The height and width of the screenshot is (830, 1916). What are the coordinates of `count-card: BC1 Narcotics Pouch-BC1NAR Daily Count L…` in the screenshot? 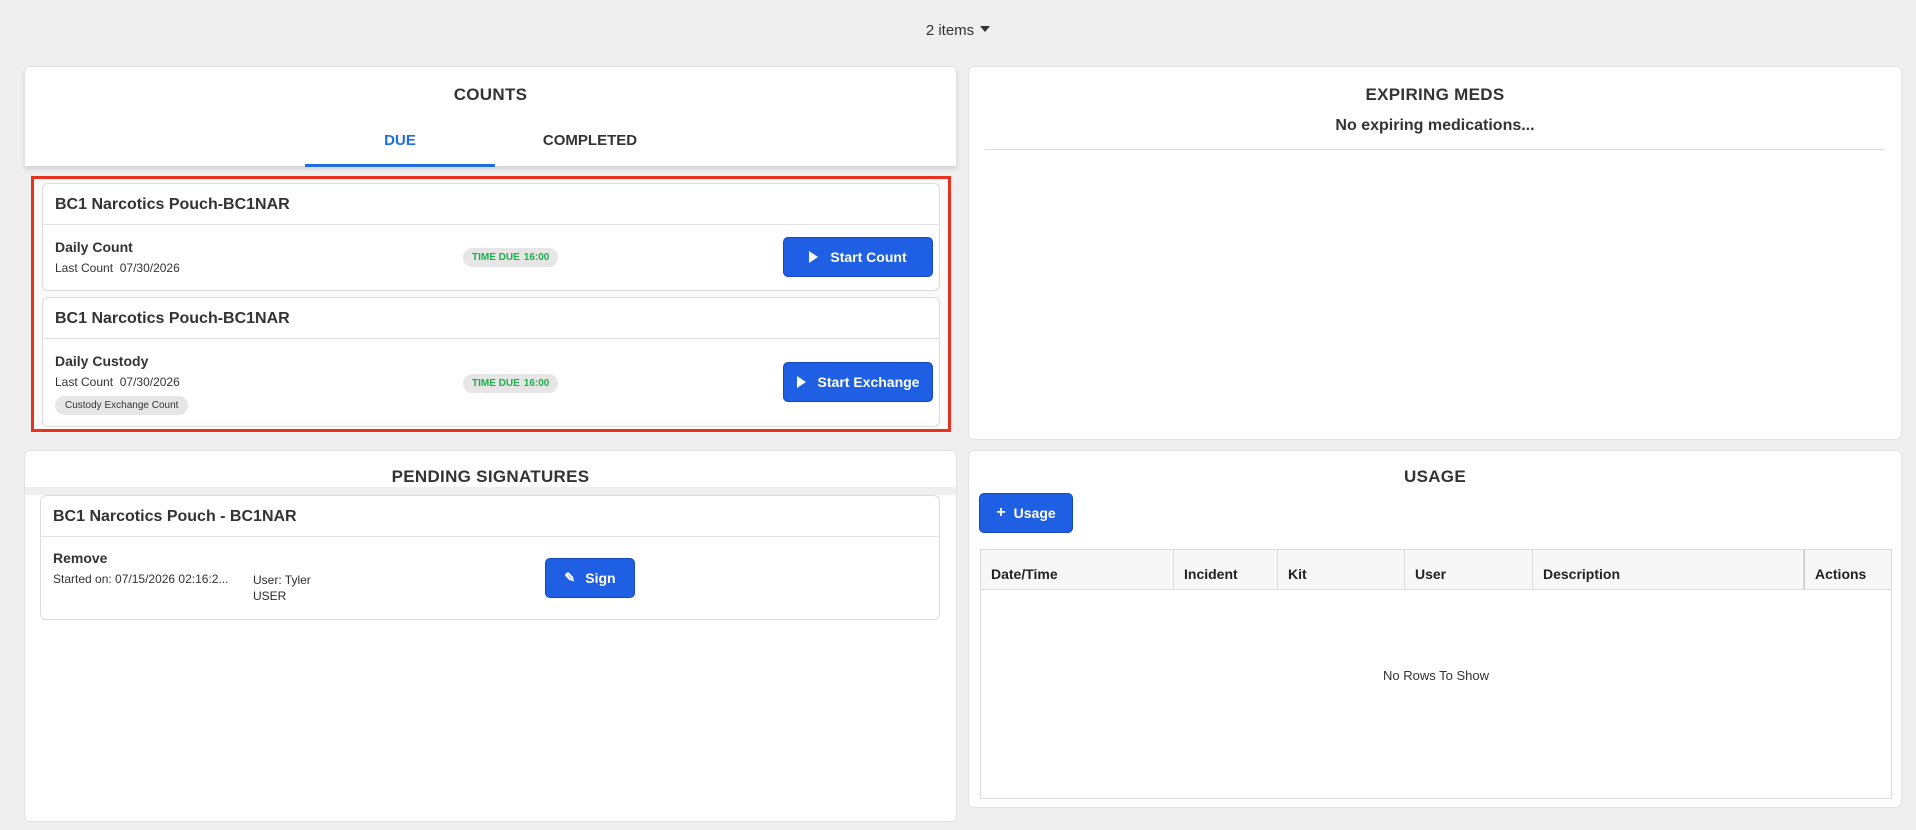 It's located at (491, 237).